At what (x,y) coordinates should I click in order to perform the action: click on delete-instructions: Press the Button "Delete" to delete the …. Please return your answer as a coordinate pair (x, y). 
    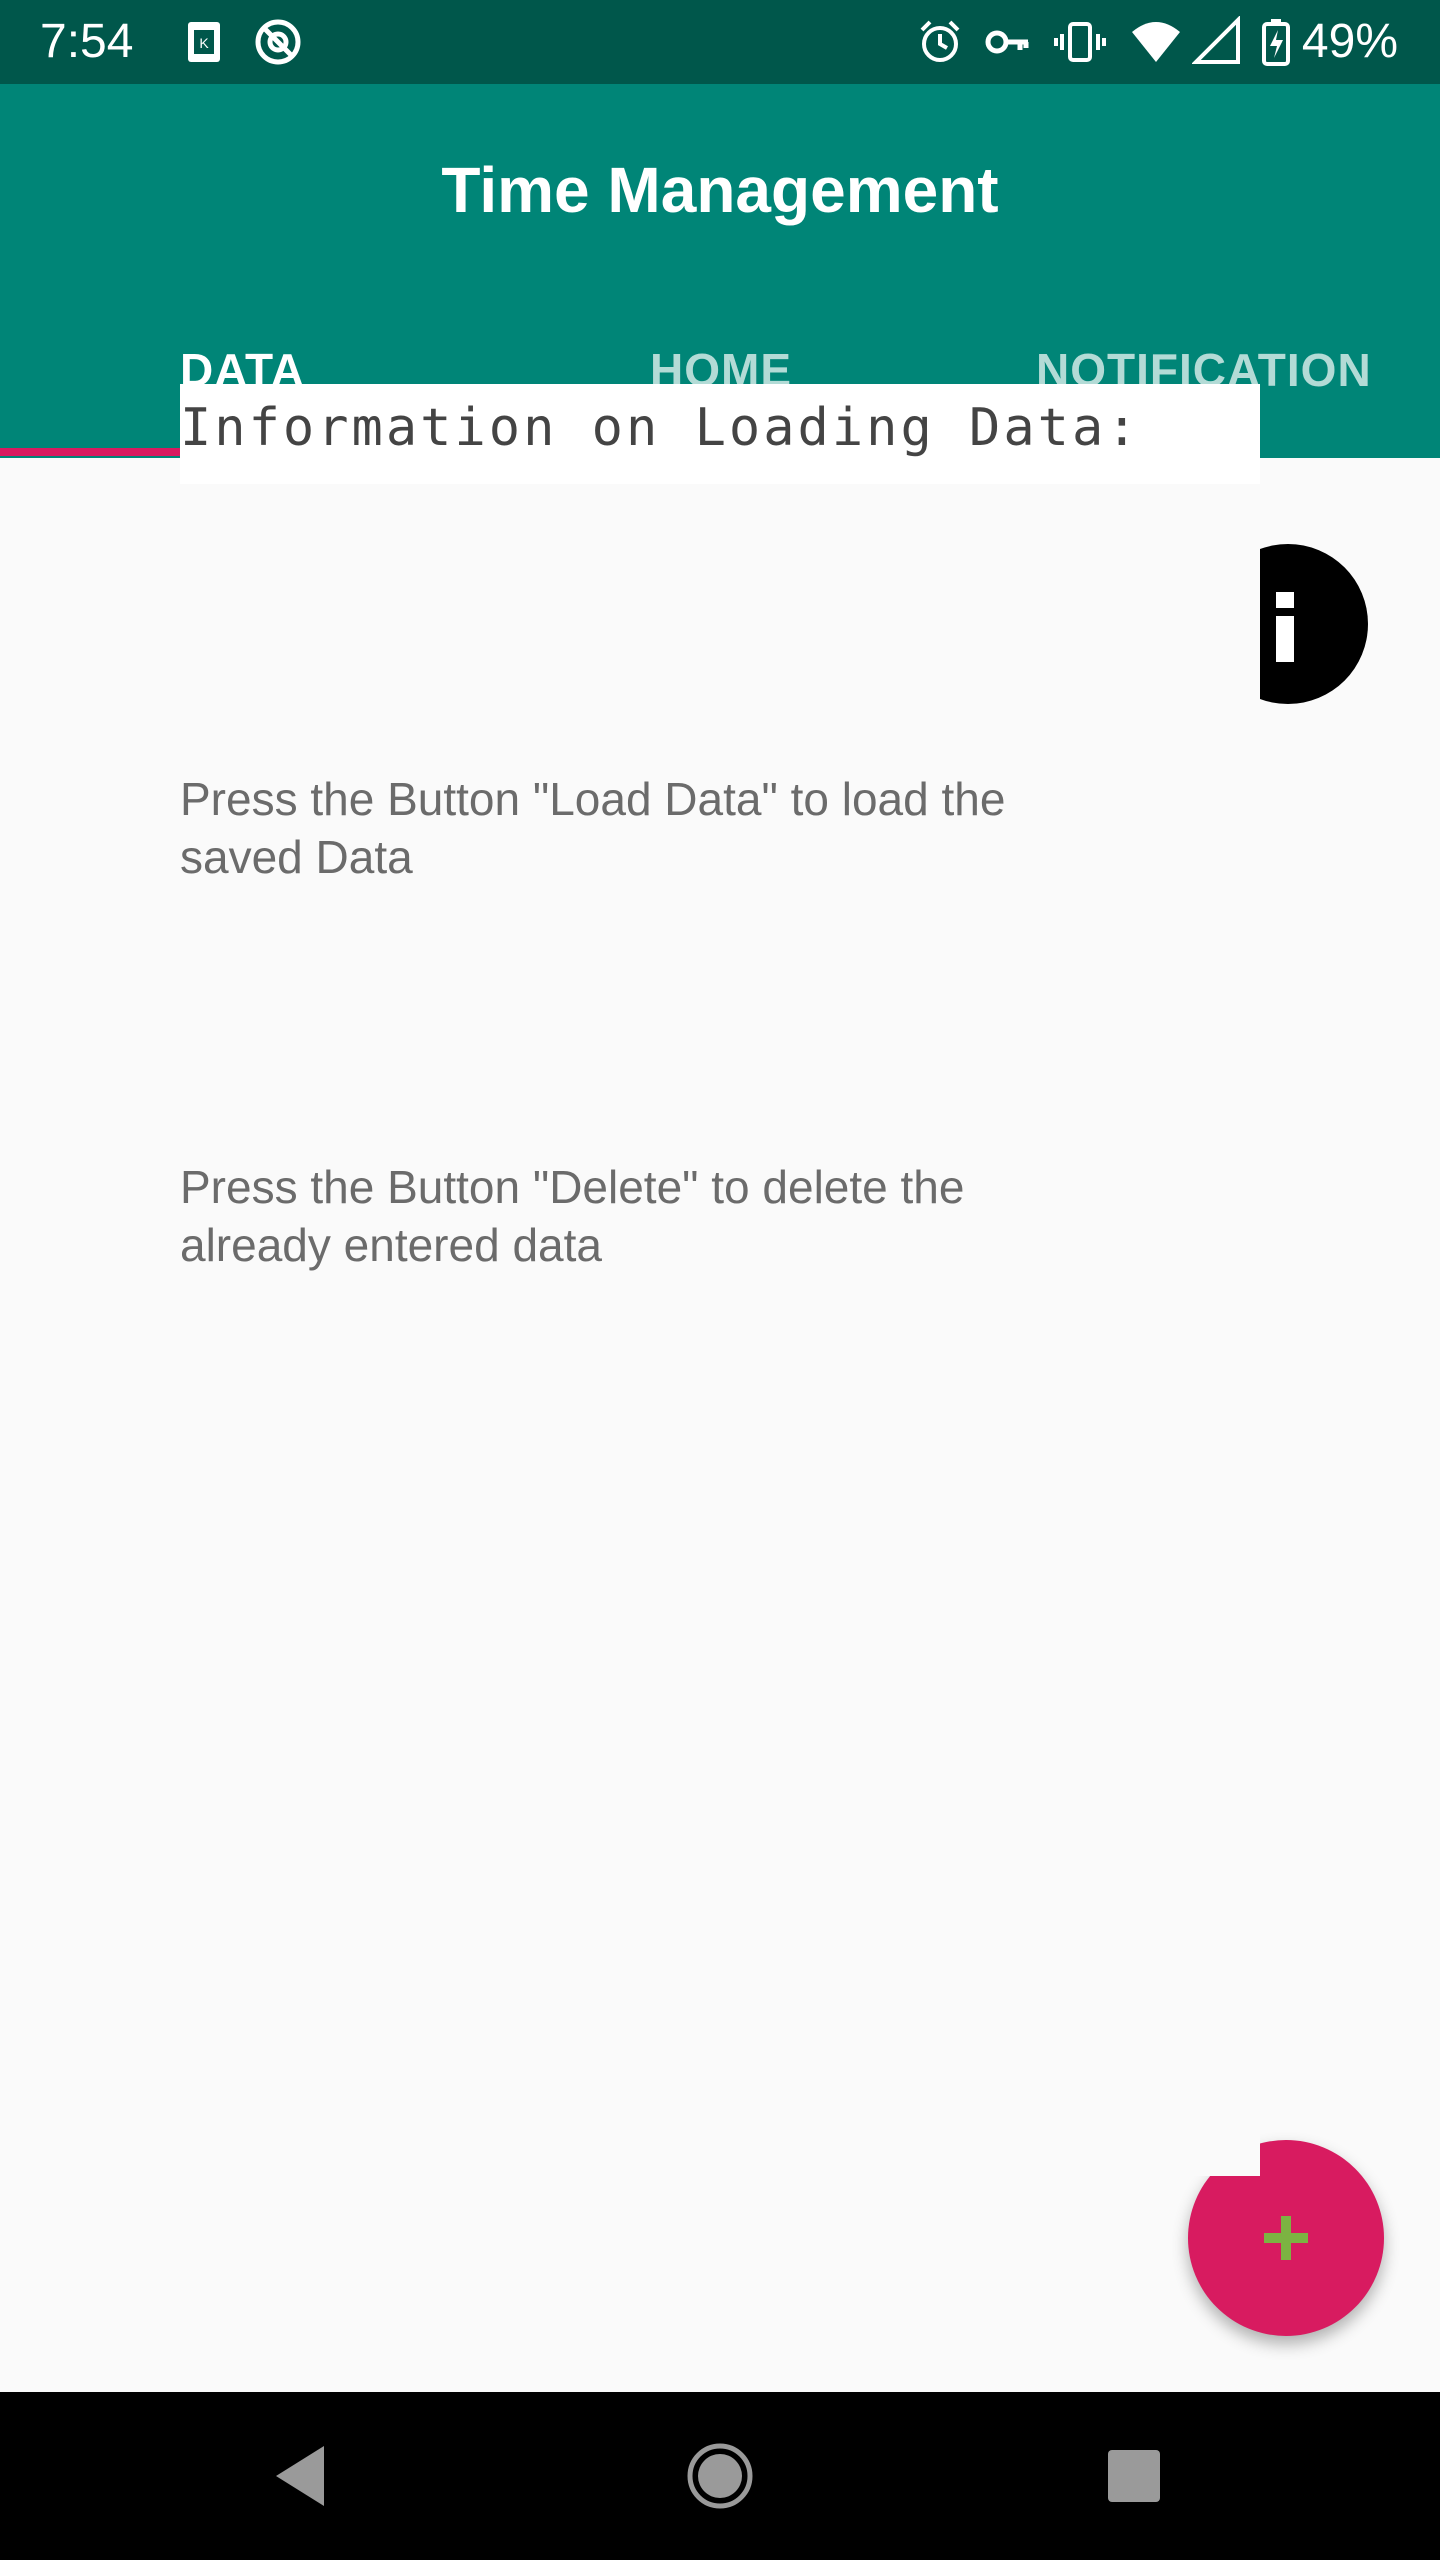
    Looking at the image, I should click on (572, 1216).